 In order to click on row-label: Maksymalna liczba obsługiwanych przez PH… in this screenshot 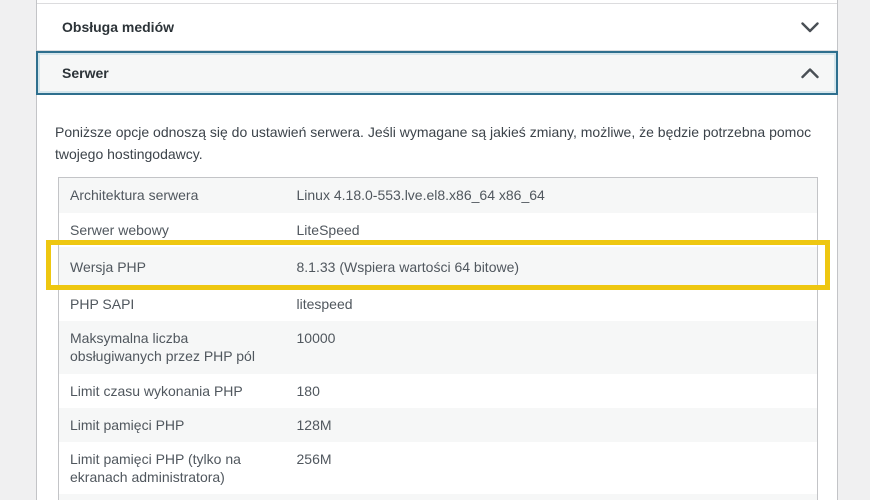, I will do `click(162, 347)`.